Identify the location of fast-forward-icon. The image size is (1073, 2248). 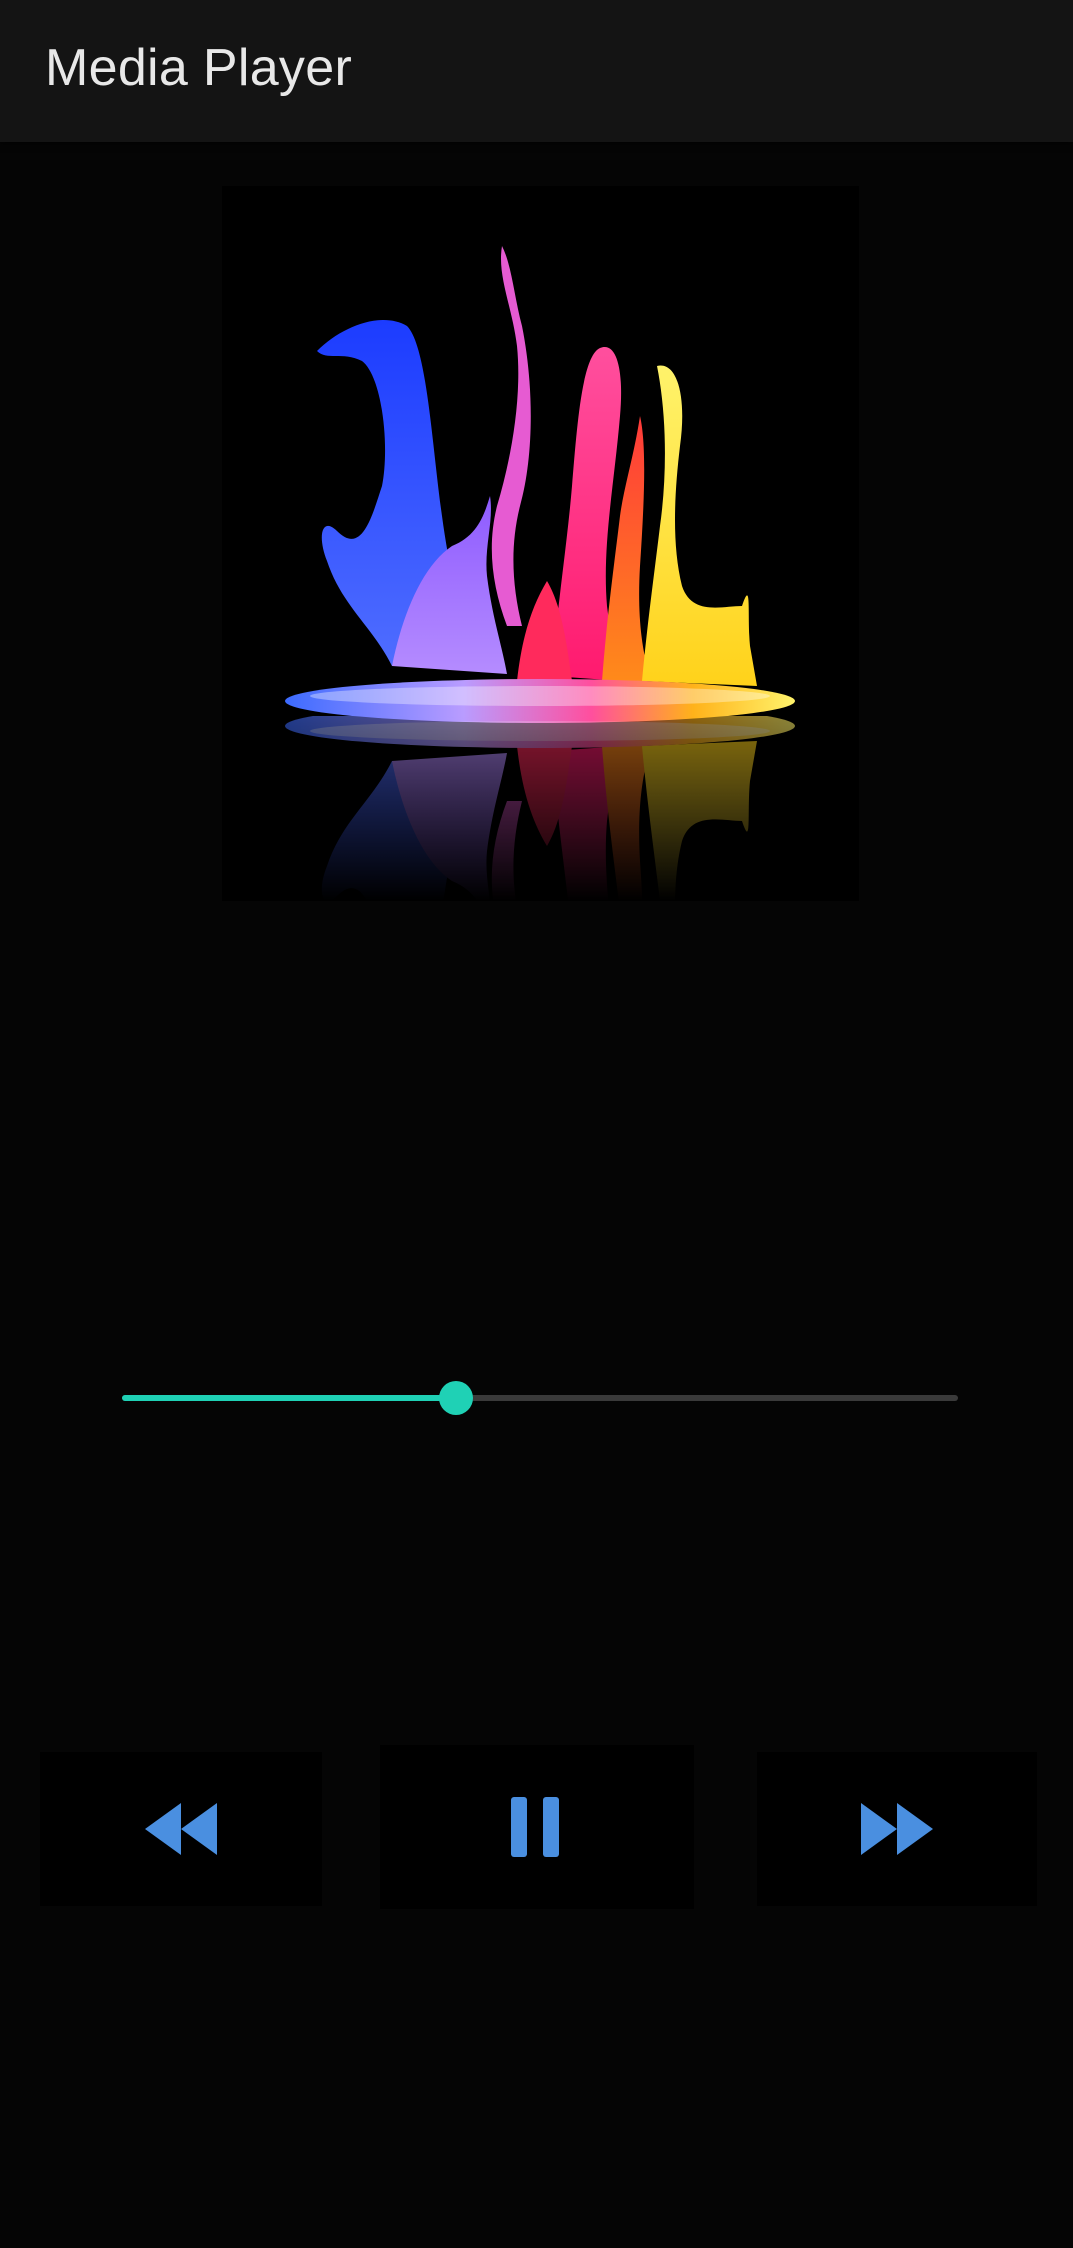
(897, 1829).